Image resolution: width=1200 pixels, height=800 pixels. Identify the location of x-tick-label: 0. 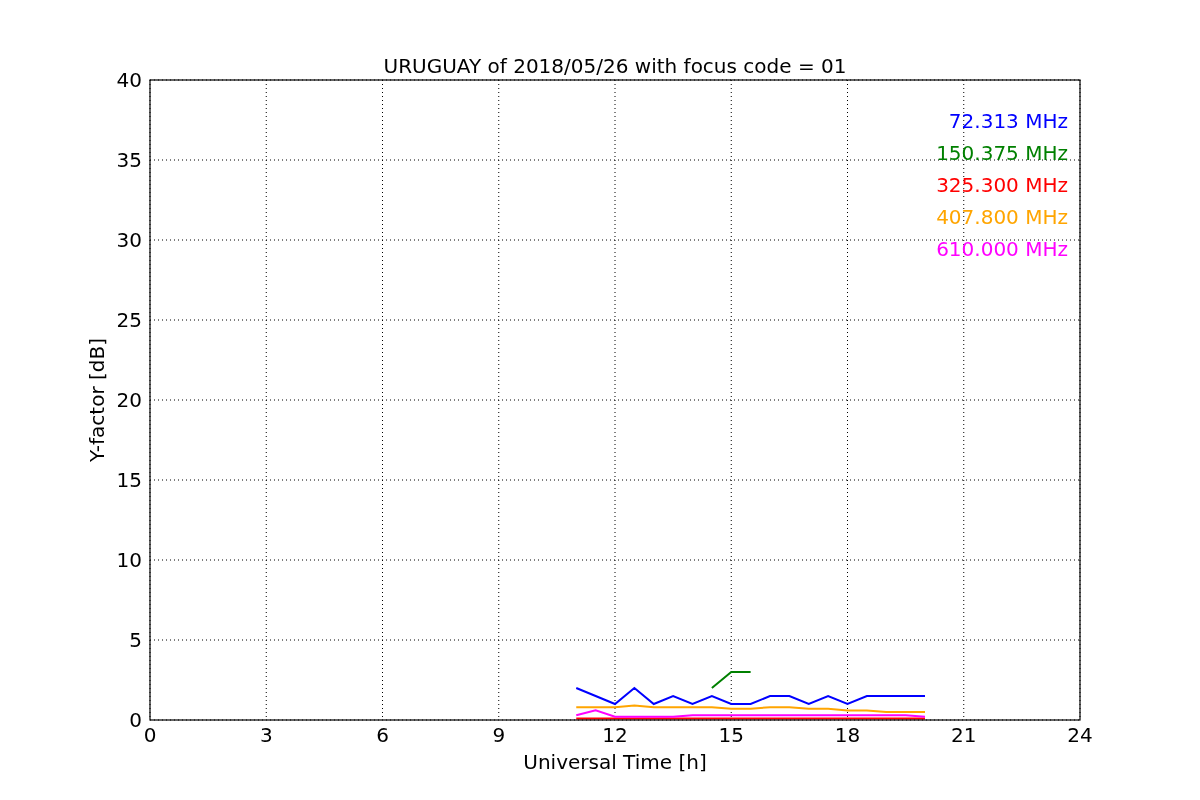
(150, 735).